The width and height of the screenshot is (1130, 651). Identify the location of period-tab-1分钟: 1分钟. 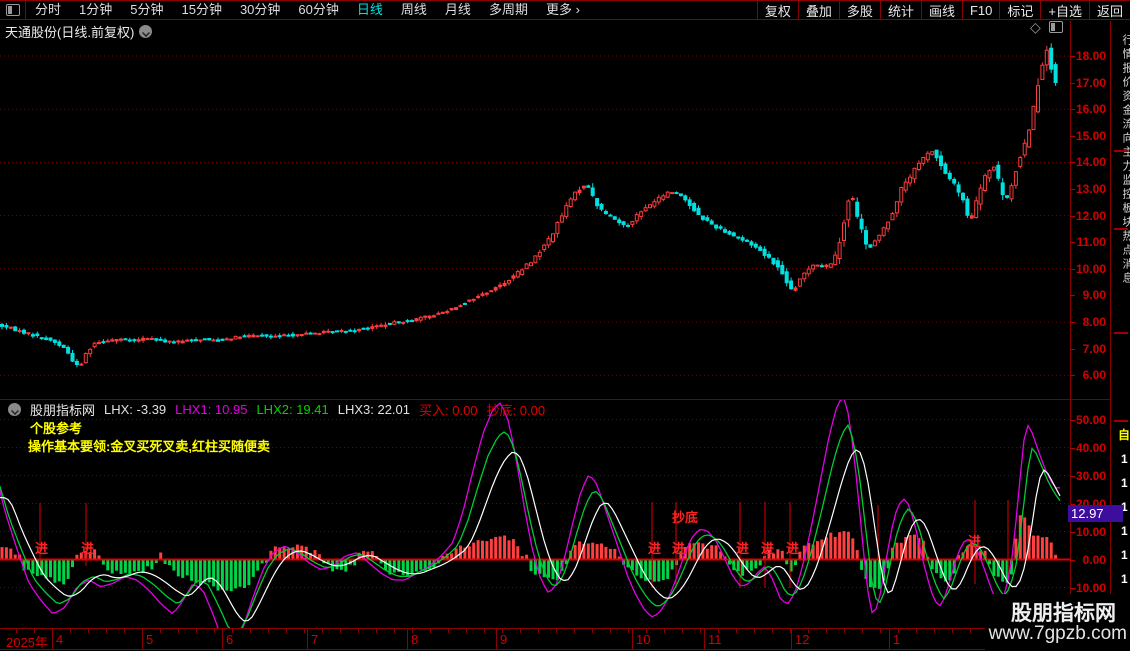
(95, 10).